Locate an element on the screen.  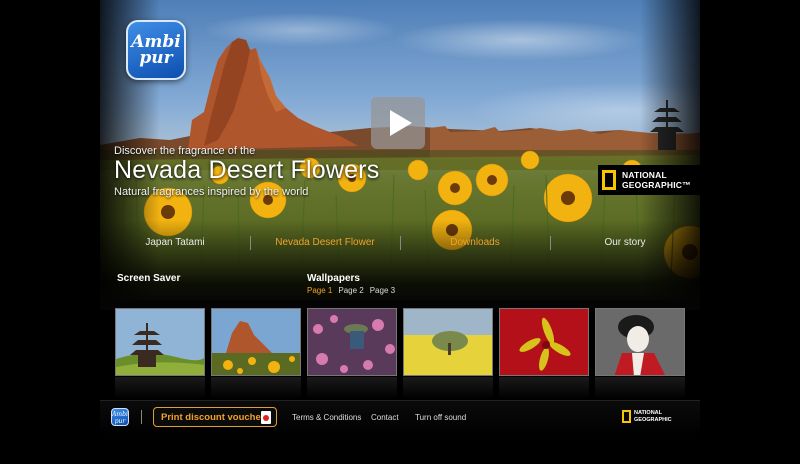
wallpaper-thumbnail-flowers-hat is located at coordinates (352, 342).